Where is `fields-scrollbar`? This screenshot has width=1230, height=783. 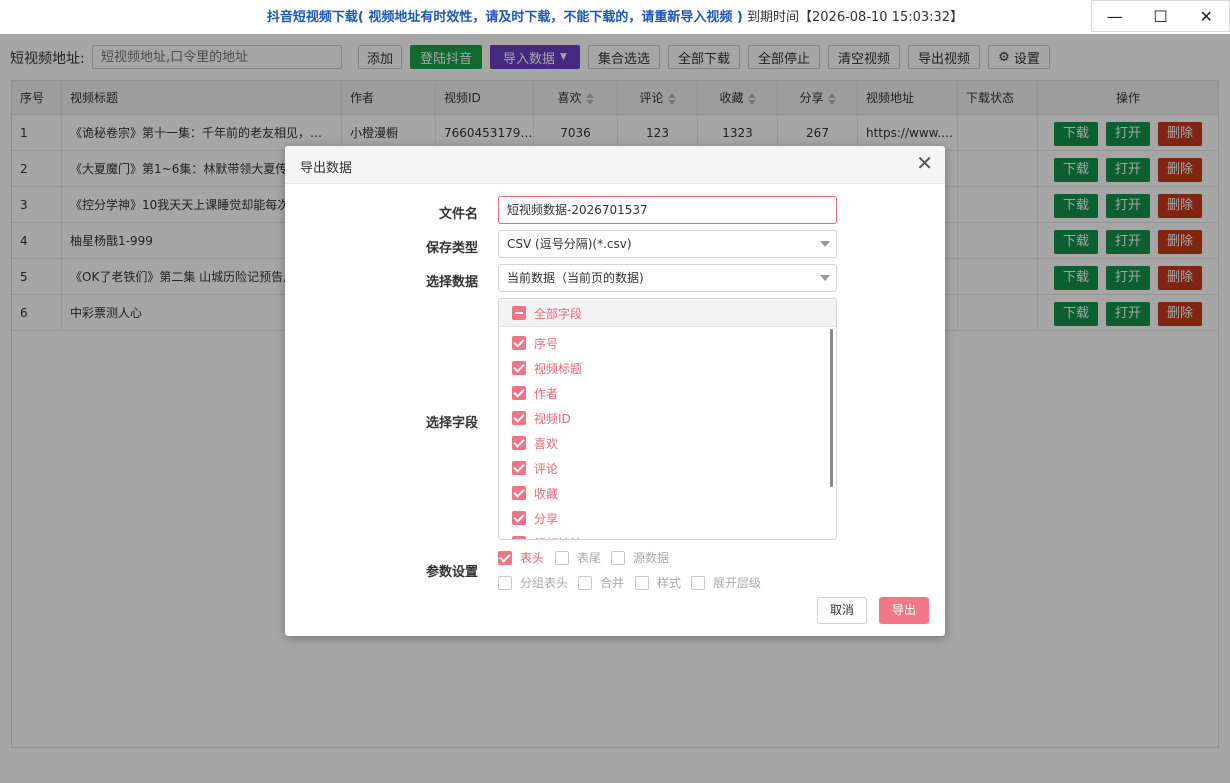 fields-scrollbar is located at coordinates (831, 408).